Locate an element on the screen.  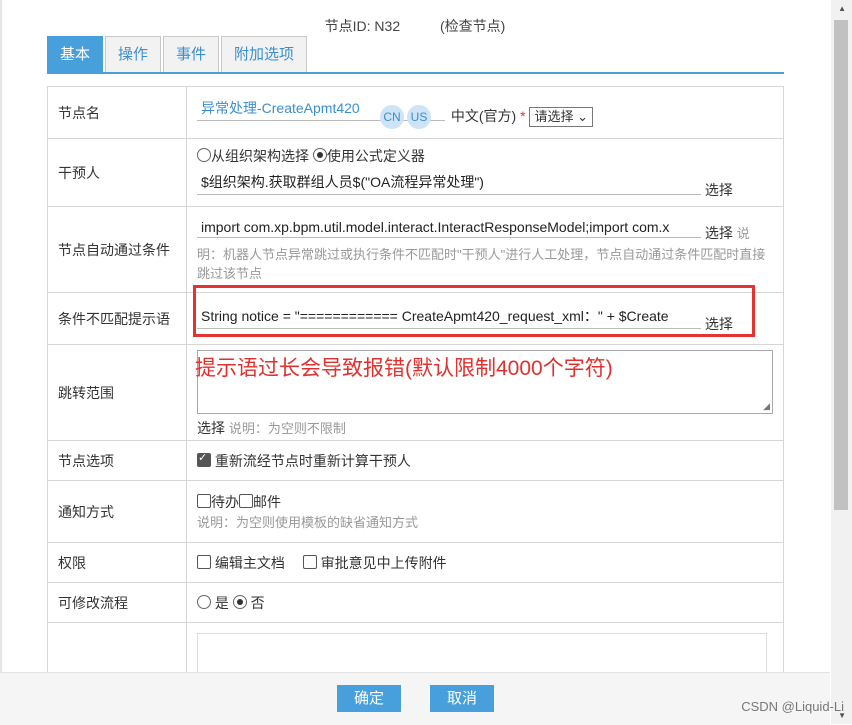
auto-pass-desc-prefix: 说 is located at coordinates (743, 233).